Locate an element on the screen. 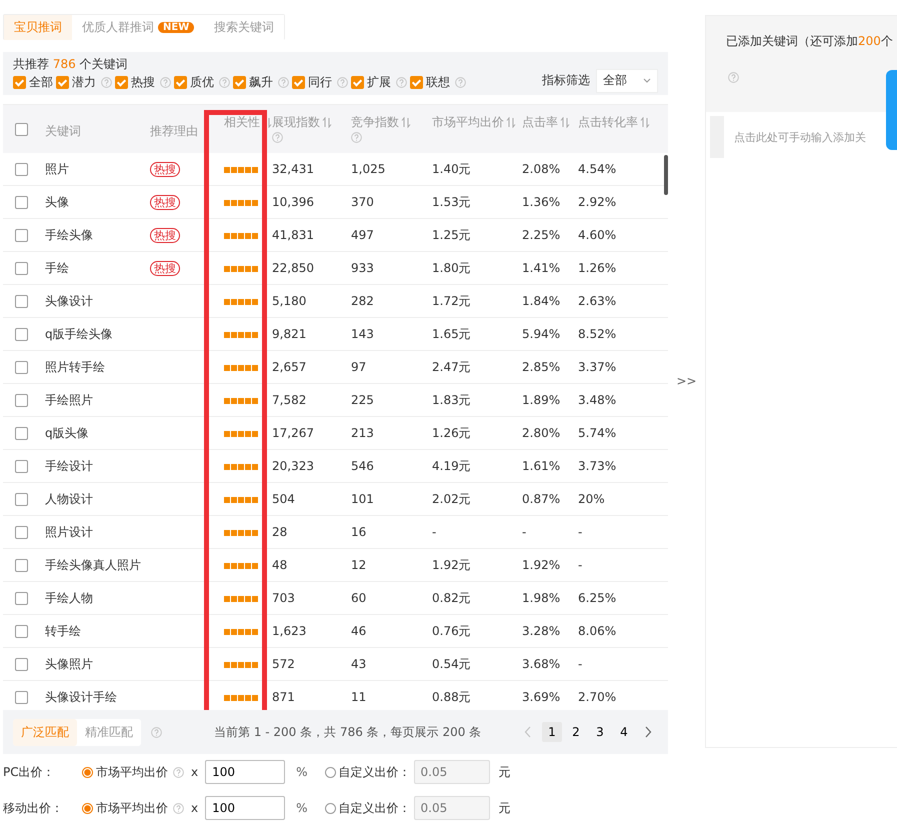  scrollbar-thumb is located at coordinates (666, 175).